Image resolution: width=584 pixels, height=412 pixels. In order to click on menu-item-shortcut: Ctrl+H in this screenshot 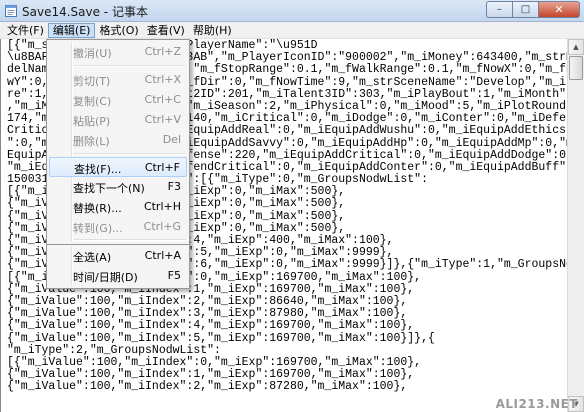, I will do `click(162, 206)`.